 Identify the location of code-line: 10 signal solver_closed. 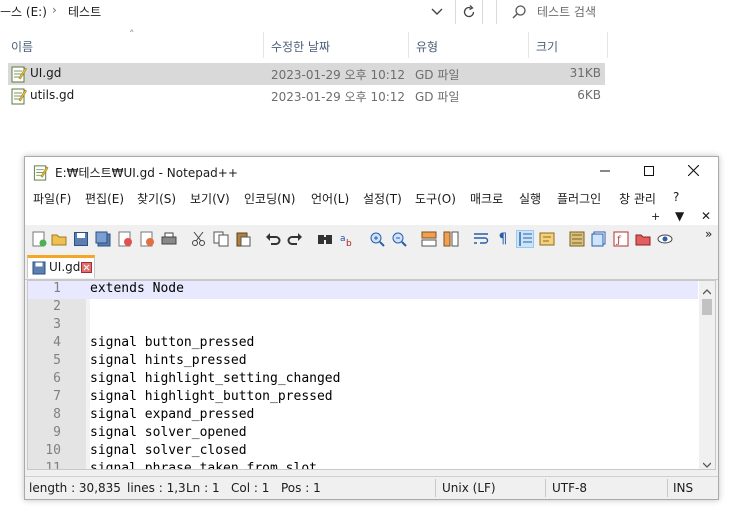
(363, 452).